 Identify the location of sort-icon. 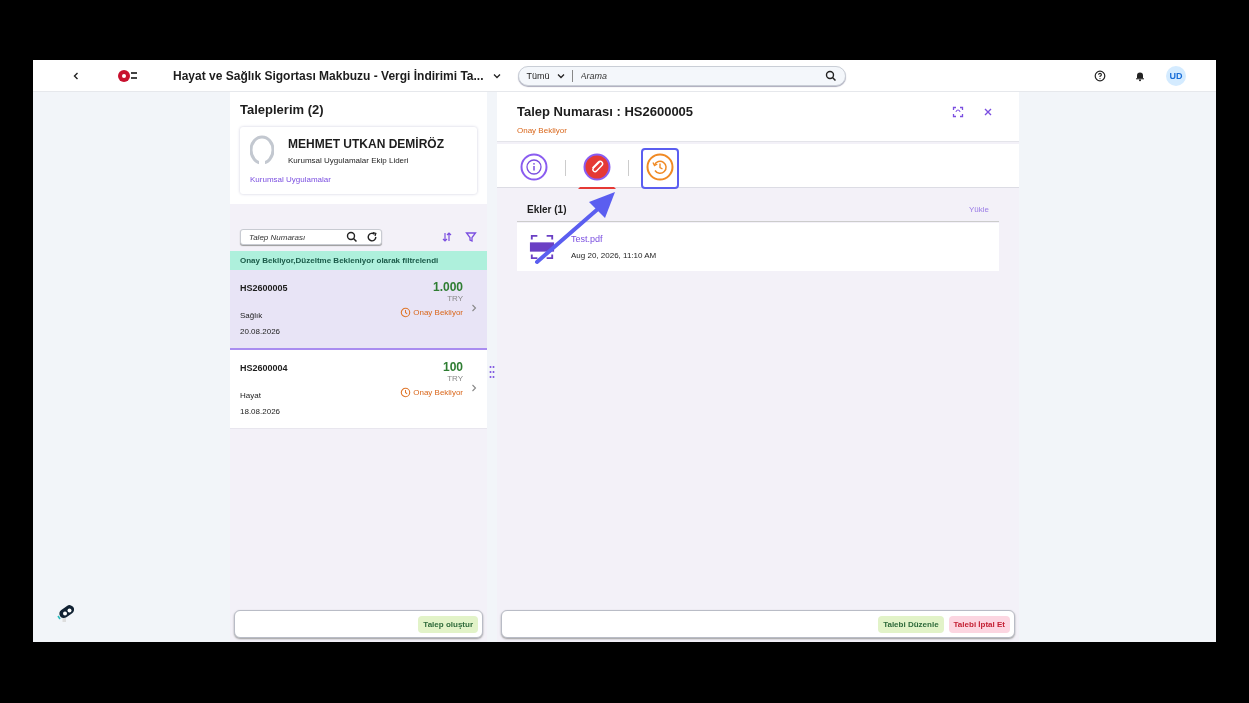
(447, 237).